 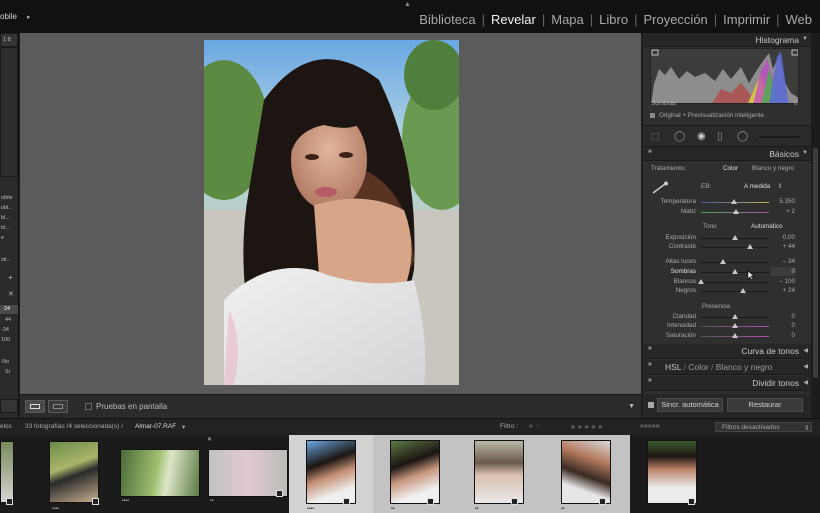 I want to click on flag-filter-icon: ⚑ ⚐, so click(x=534, y=427).